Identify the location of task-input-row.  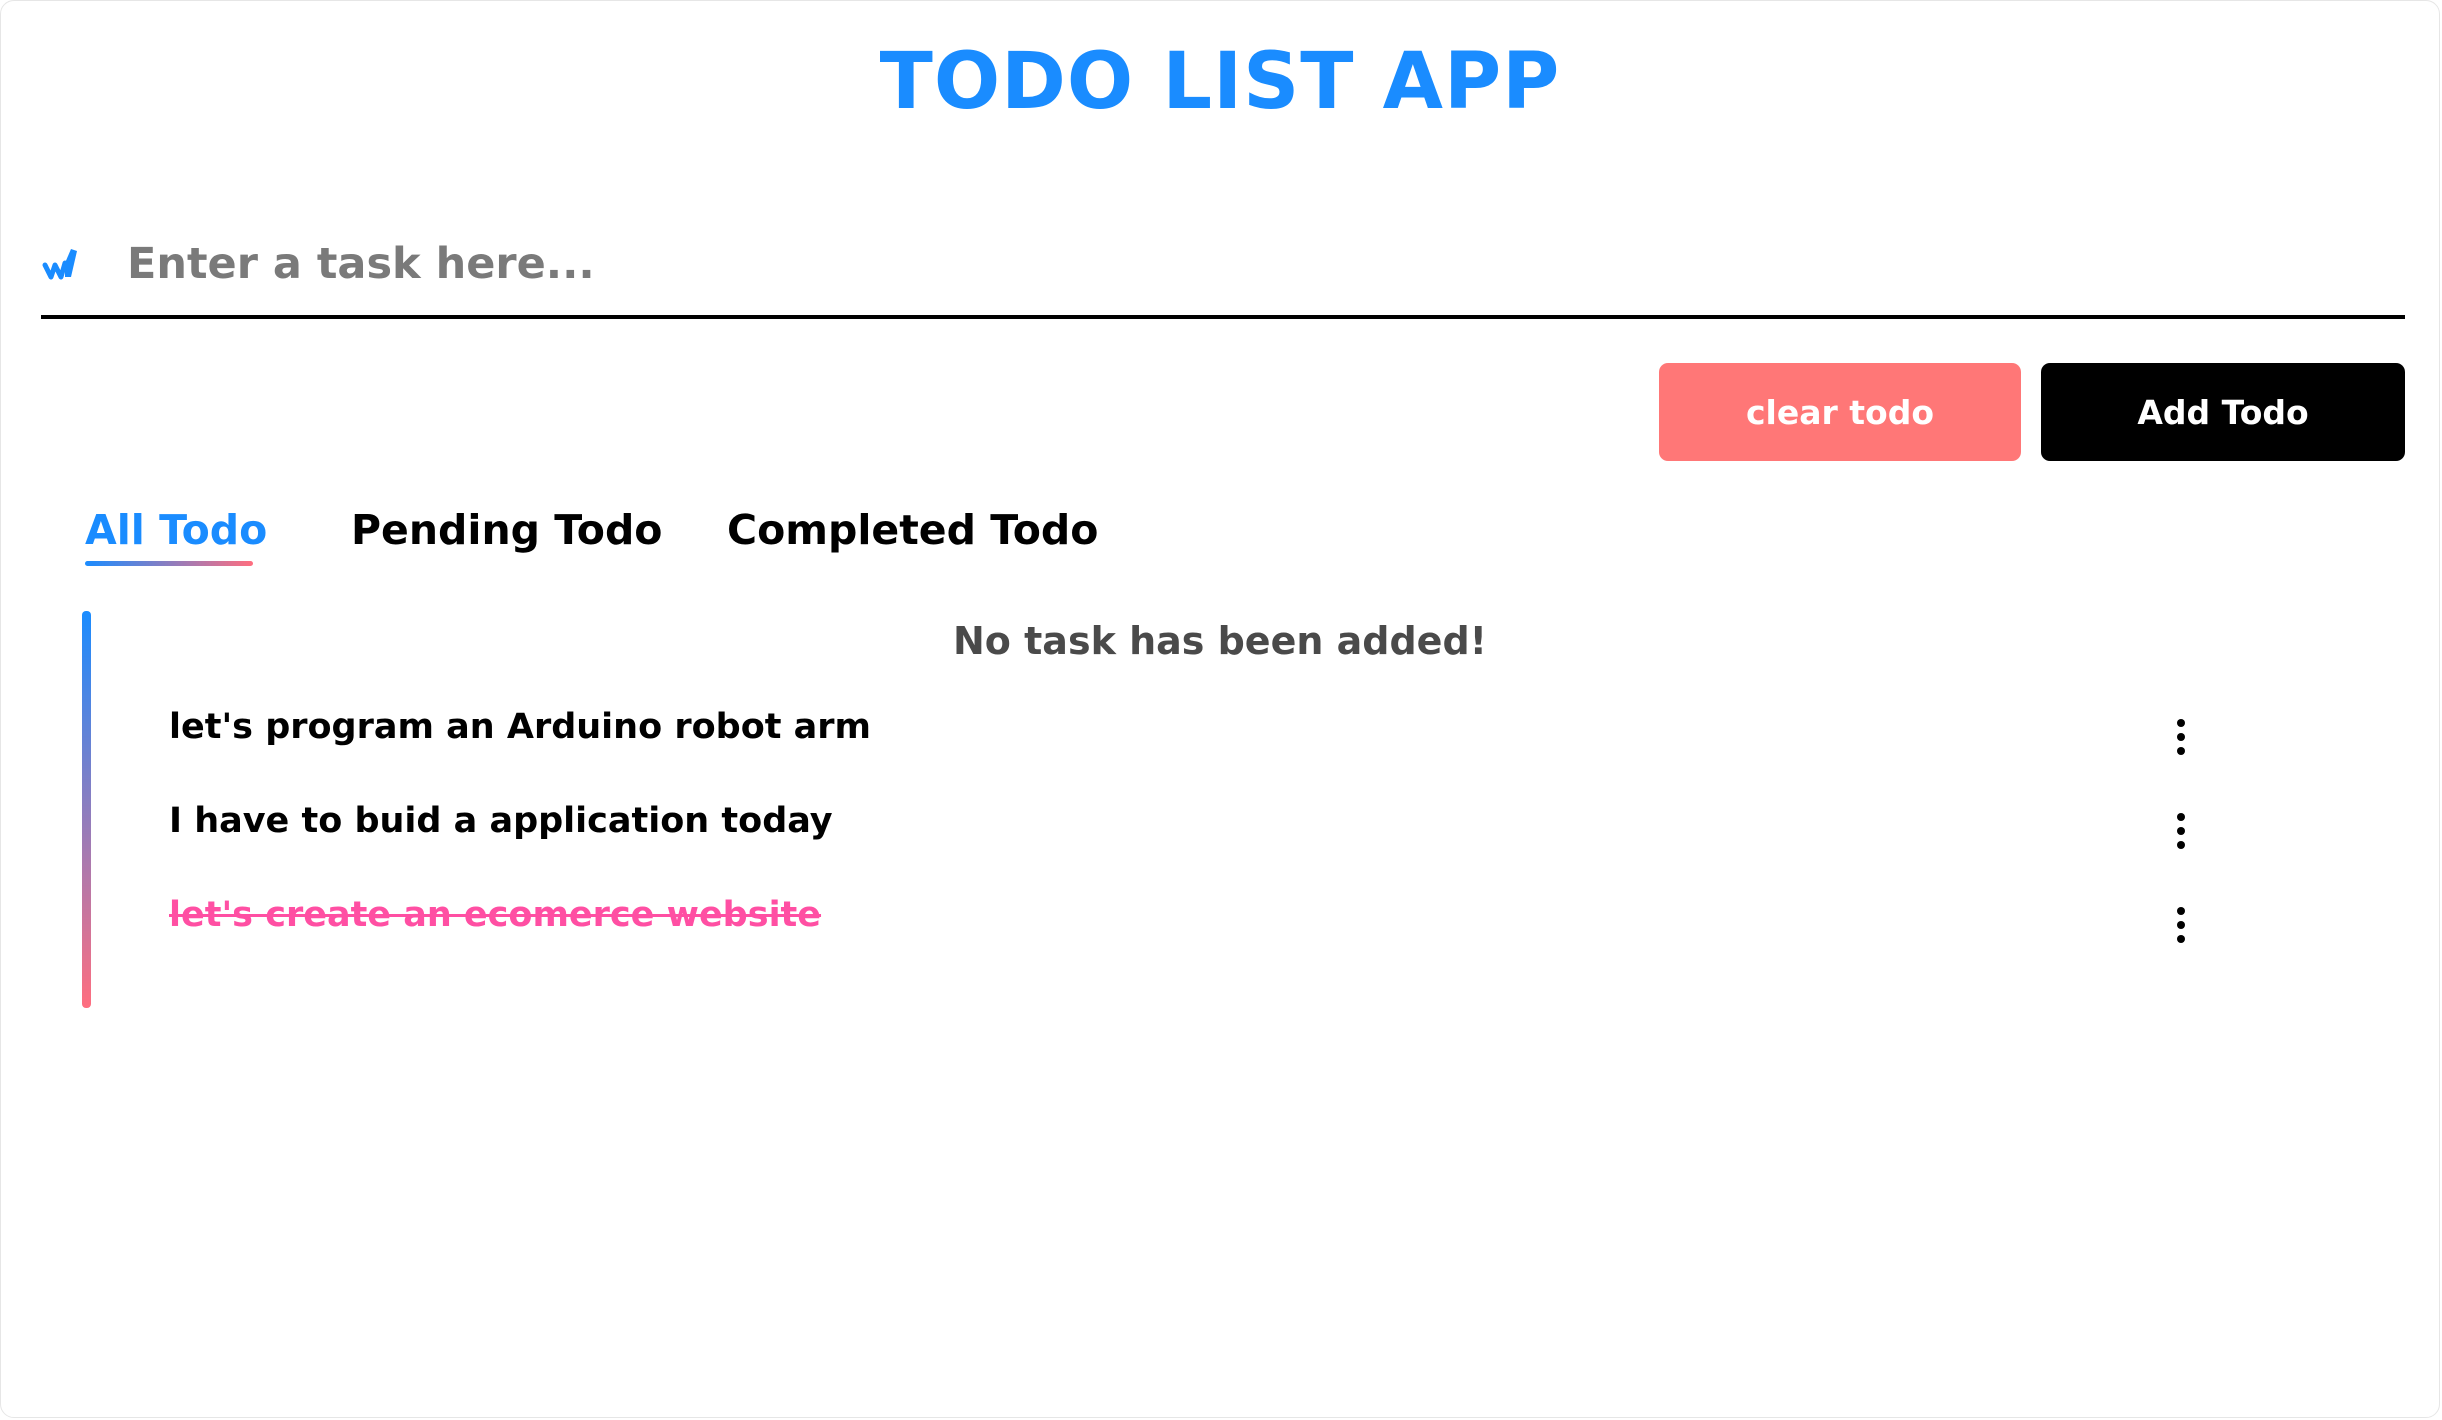
(1223, 269).